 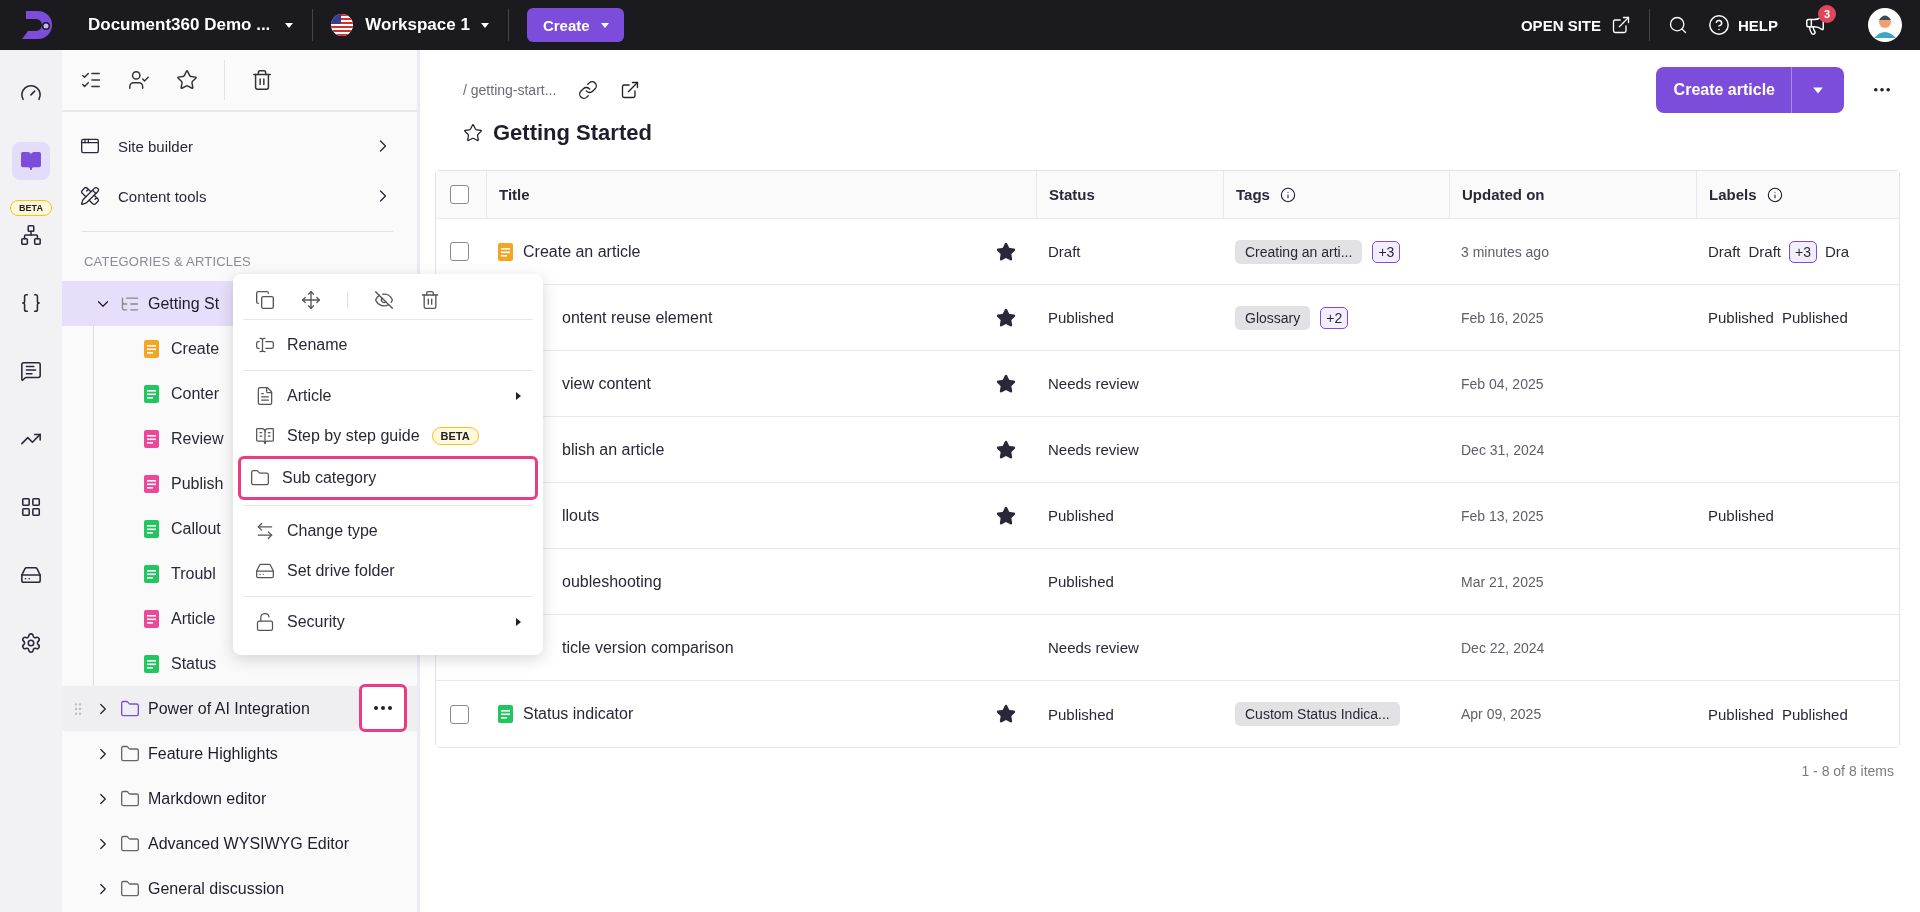 I want to click on help-link: HELP, so click(x=1758, y=25).